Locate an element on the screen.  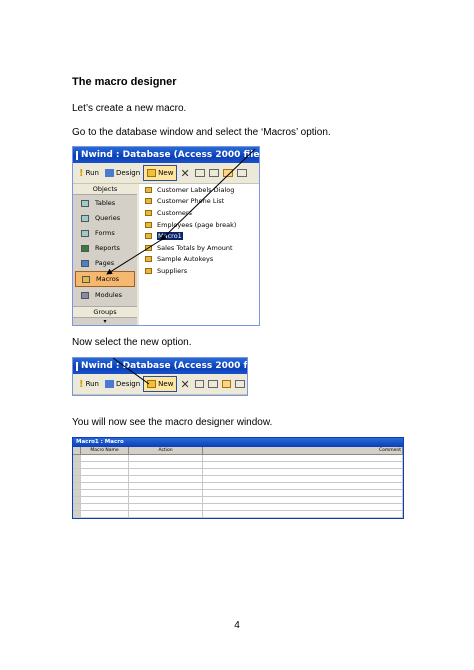
macro-grid: Macro Name Action Comment is located at coordinates (238, 482).